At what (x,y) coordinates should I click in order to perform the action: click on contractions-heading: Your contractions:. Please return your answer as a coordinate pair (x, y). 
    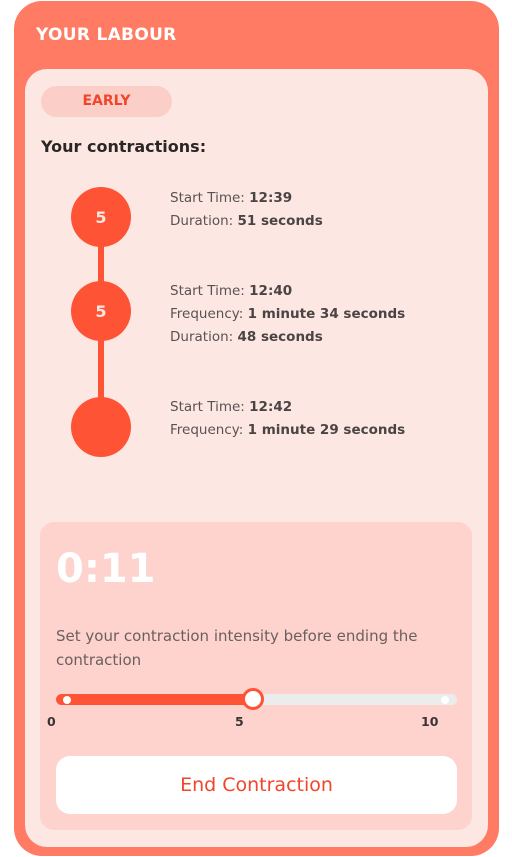
    Looking at the image, I should click on (124, 146).